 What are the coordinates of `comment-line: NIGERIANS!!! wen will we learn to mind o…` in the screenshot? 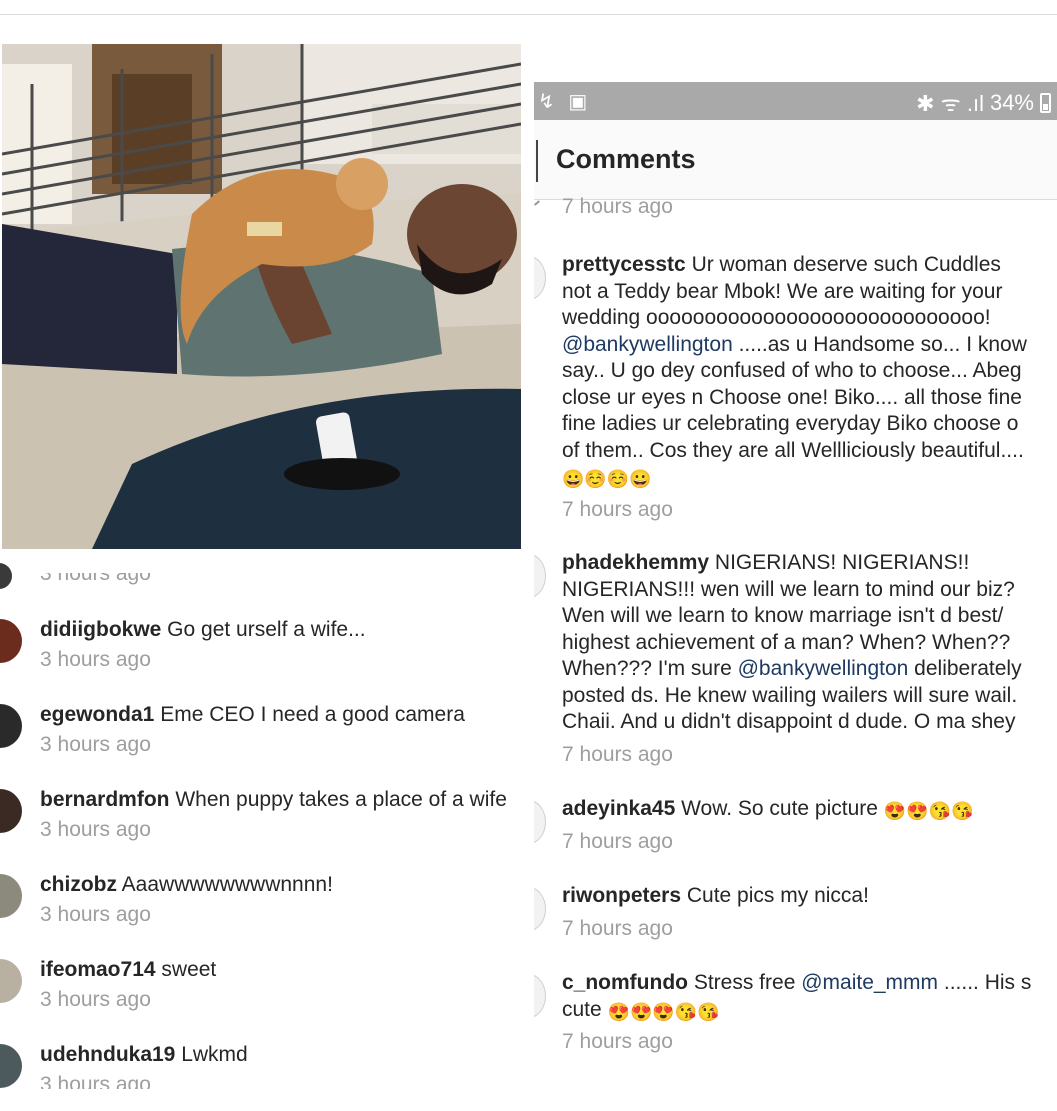 It's located at (788, 589).